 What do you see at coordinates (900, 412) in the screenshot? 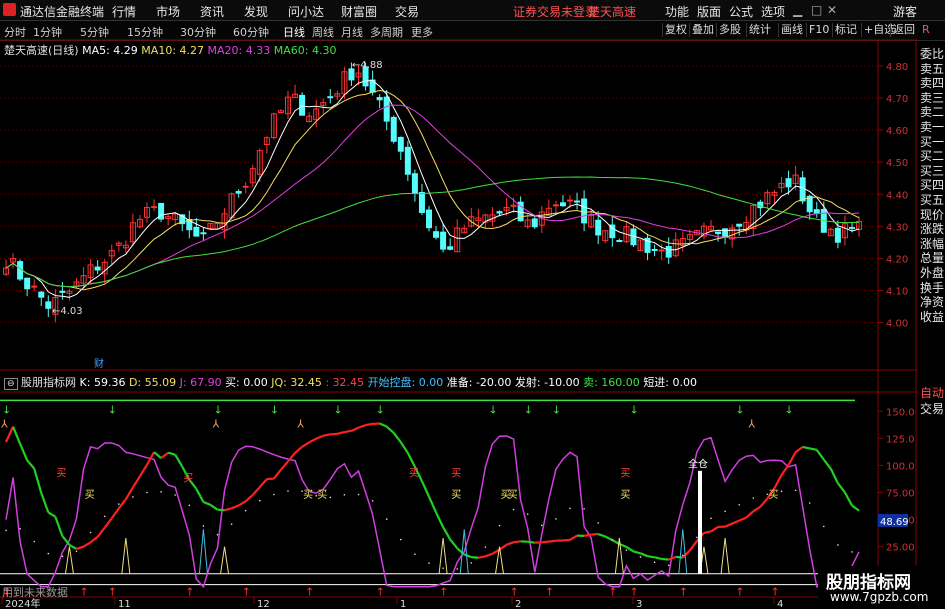
I see `indicator-tick-label: 150.0` at bounding box center [900, 412].